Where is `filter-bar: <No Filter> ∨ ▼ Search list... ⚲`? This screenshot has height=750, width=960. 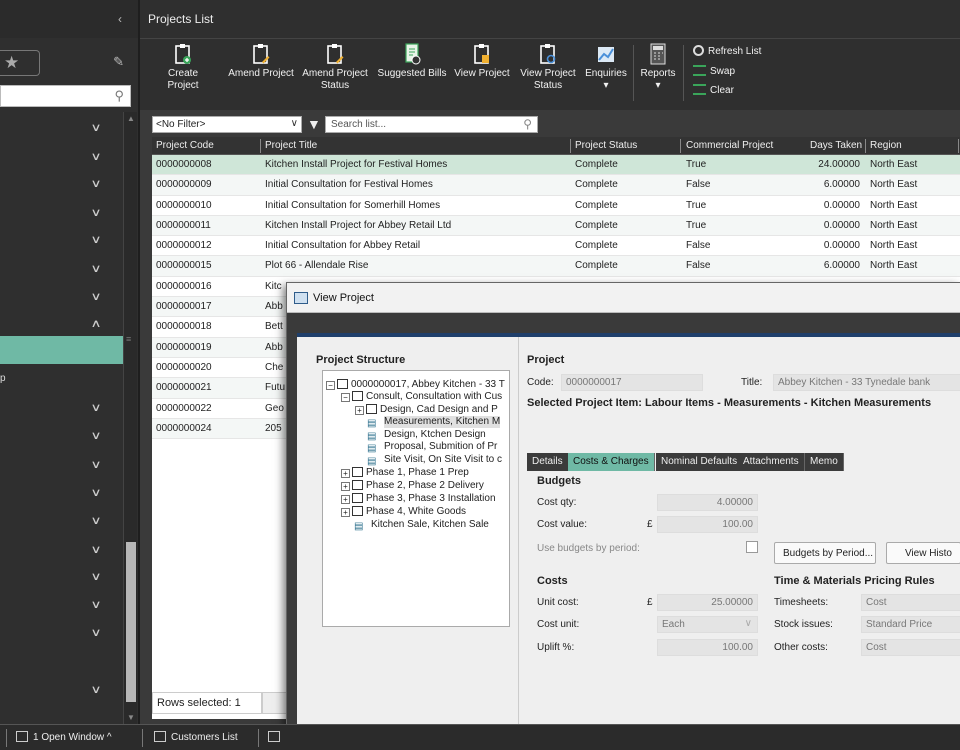 filter-bar: <No Filter> ∨ ▼ Search list... ⚲ is located at coordinates (550, 124).